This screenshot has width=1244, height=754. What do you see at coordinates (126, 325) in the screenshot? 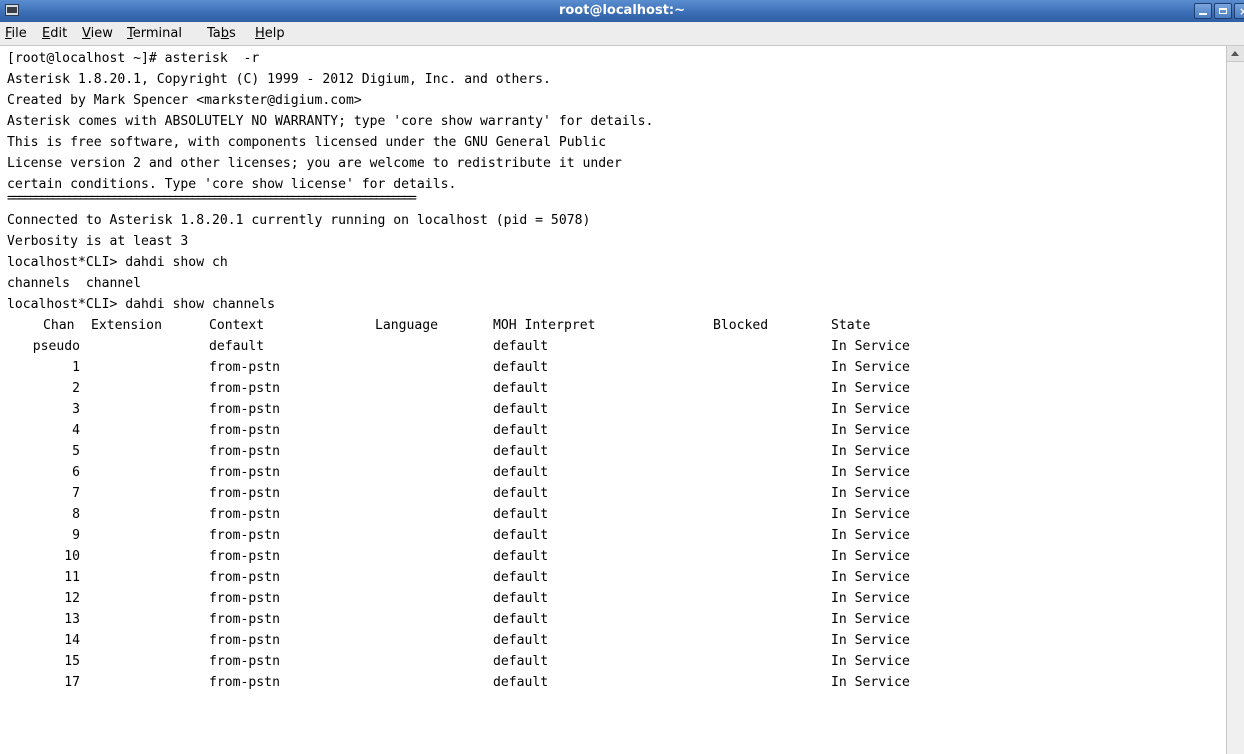
I see `header-extension: Extension` at bounding box center [126, 325].